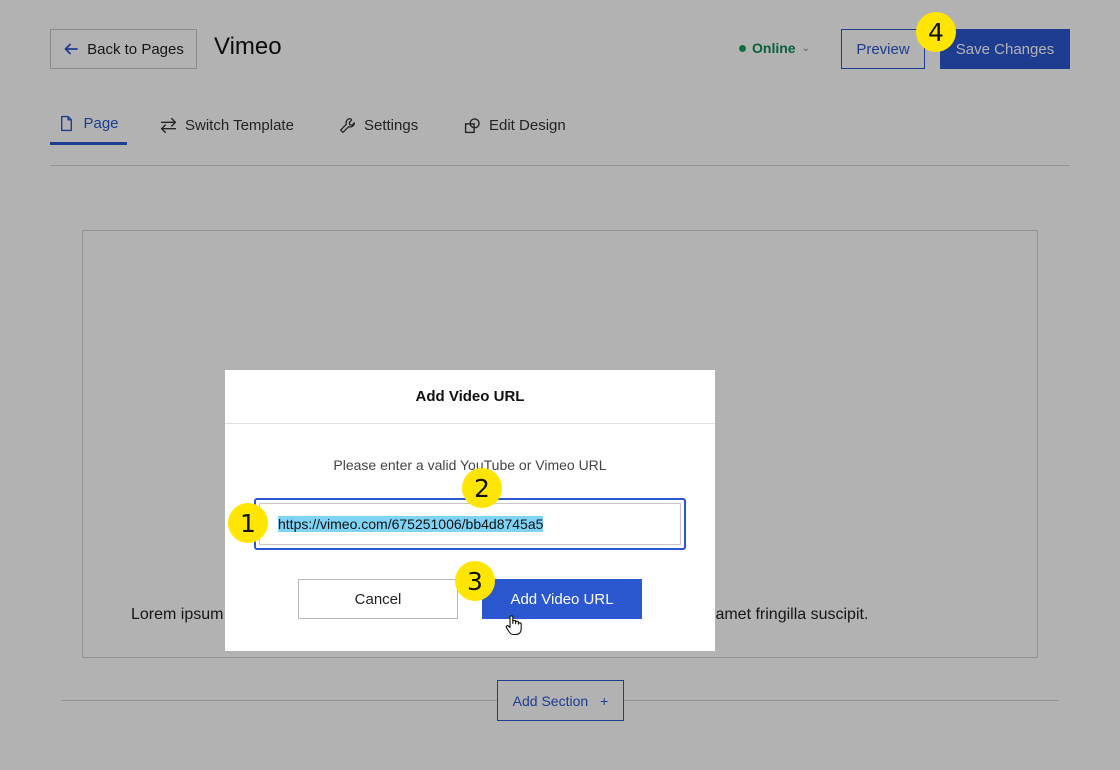 This screenshot has width=1120, height=770. What do you see at coordinates (482, 488) in the screenshot?
I see `step-marker-2: 2` at bounding box center [482, 488].